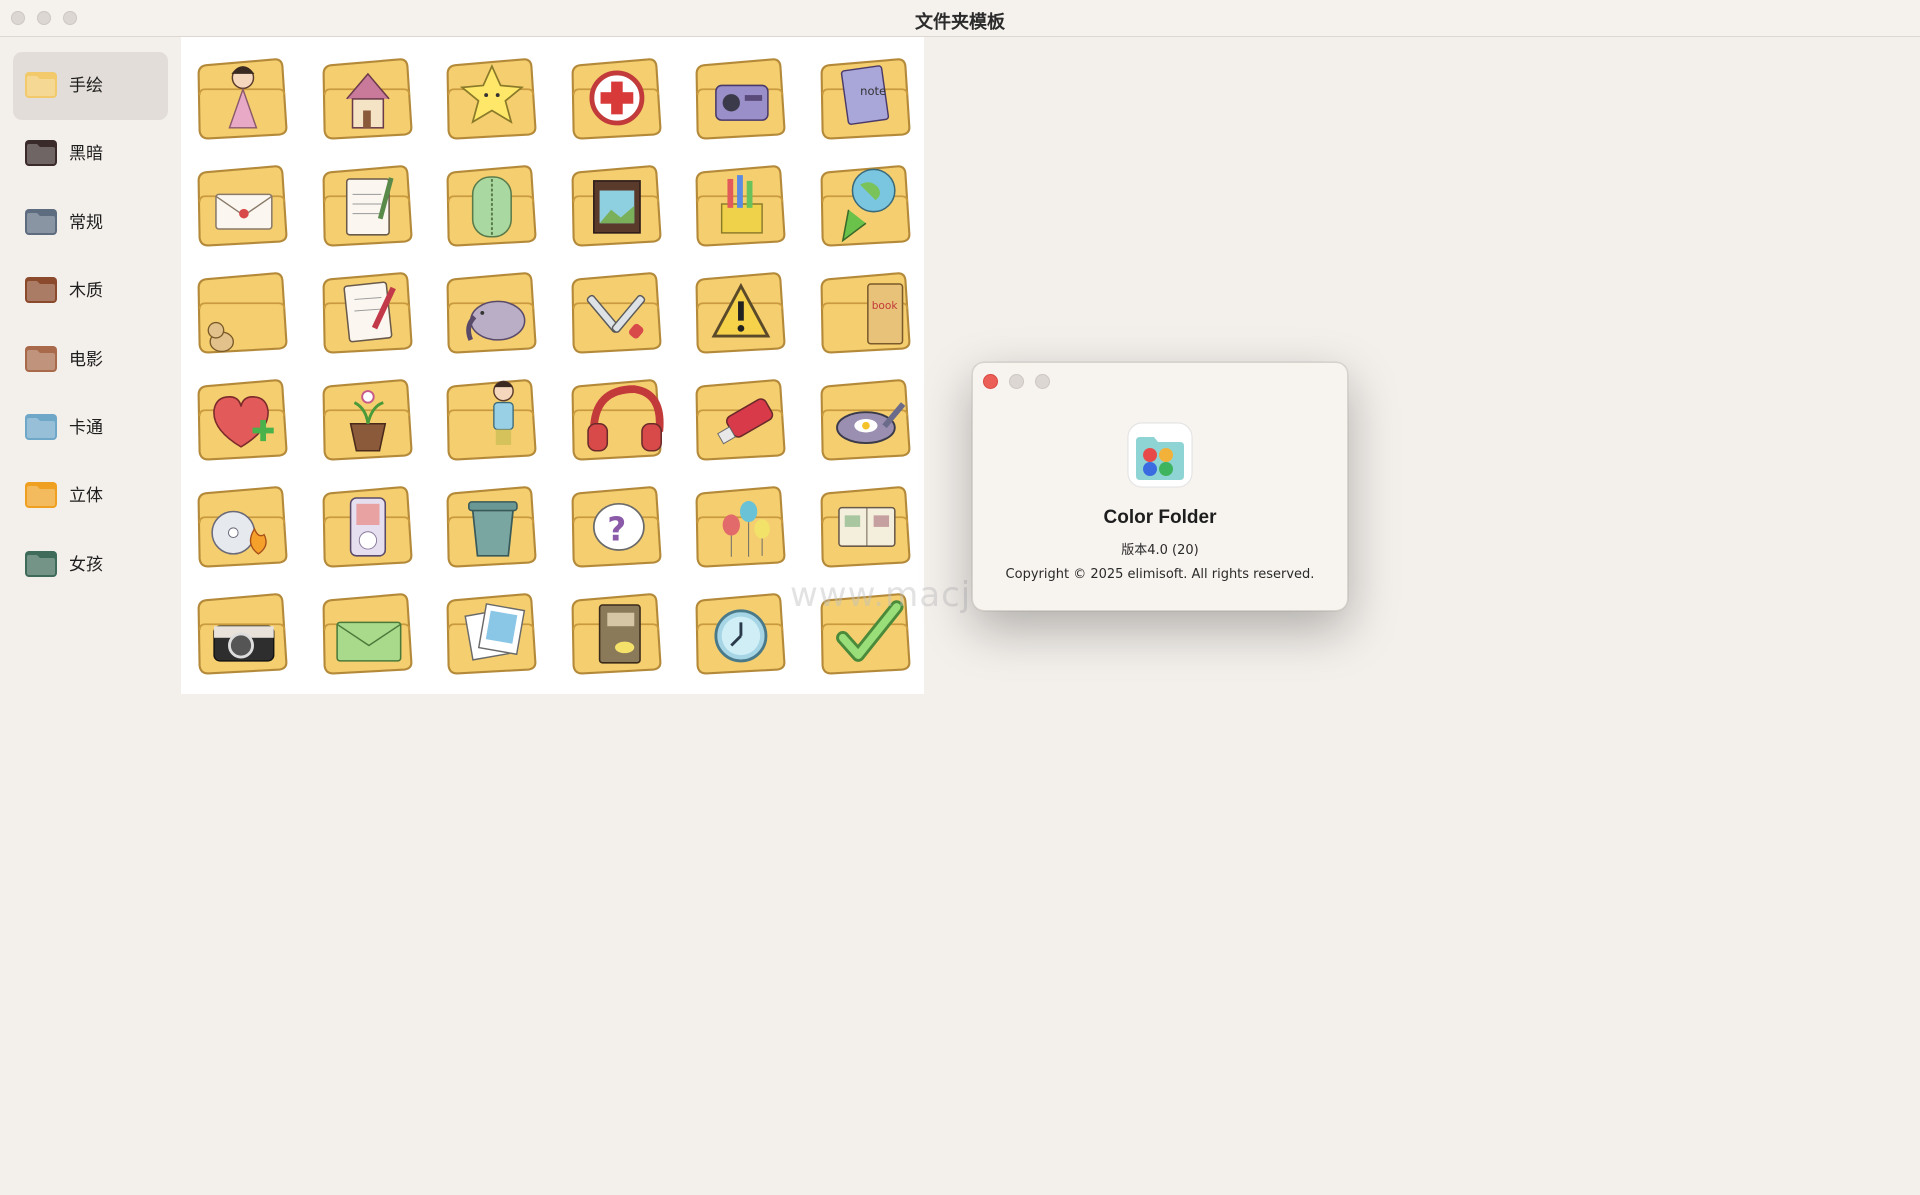  I want to click on book-folder-icon: book, so click(864, 311).